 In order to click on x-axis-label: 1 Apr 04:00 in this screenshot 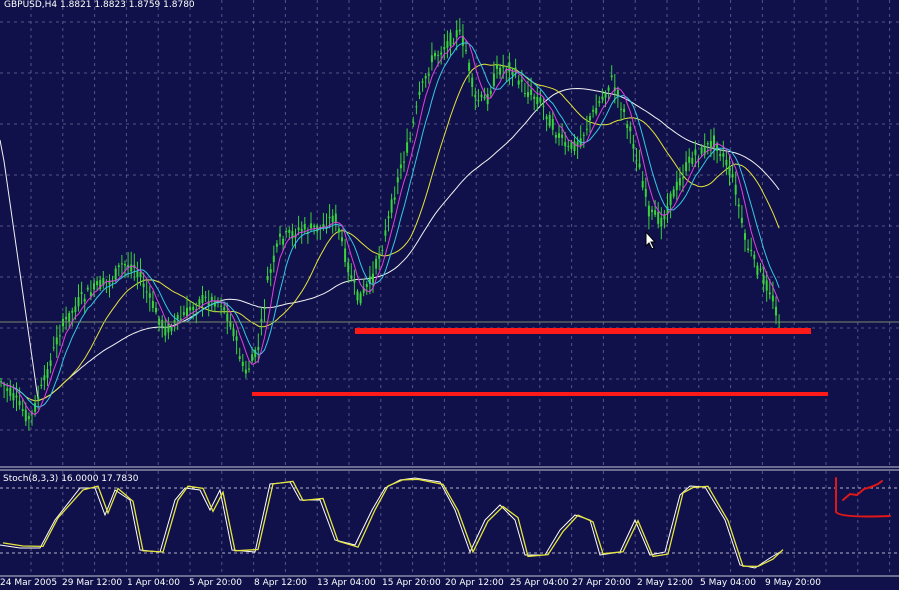, I will do `click(153, 583)`.